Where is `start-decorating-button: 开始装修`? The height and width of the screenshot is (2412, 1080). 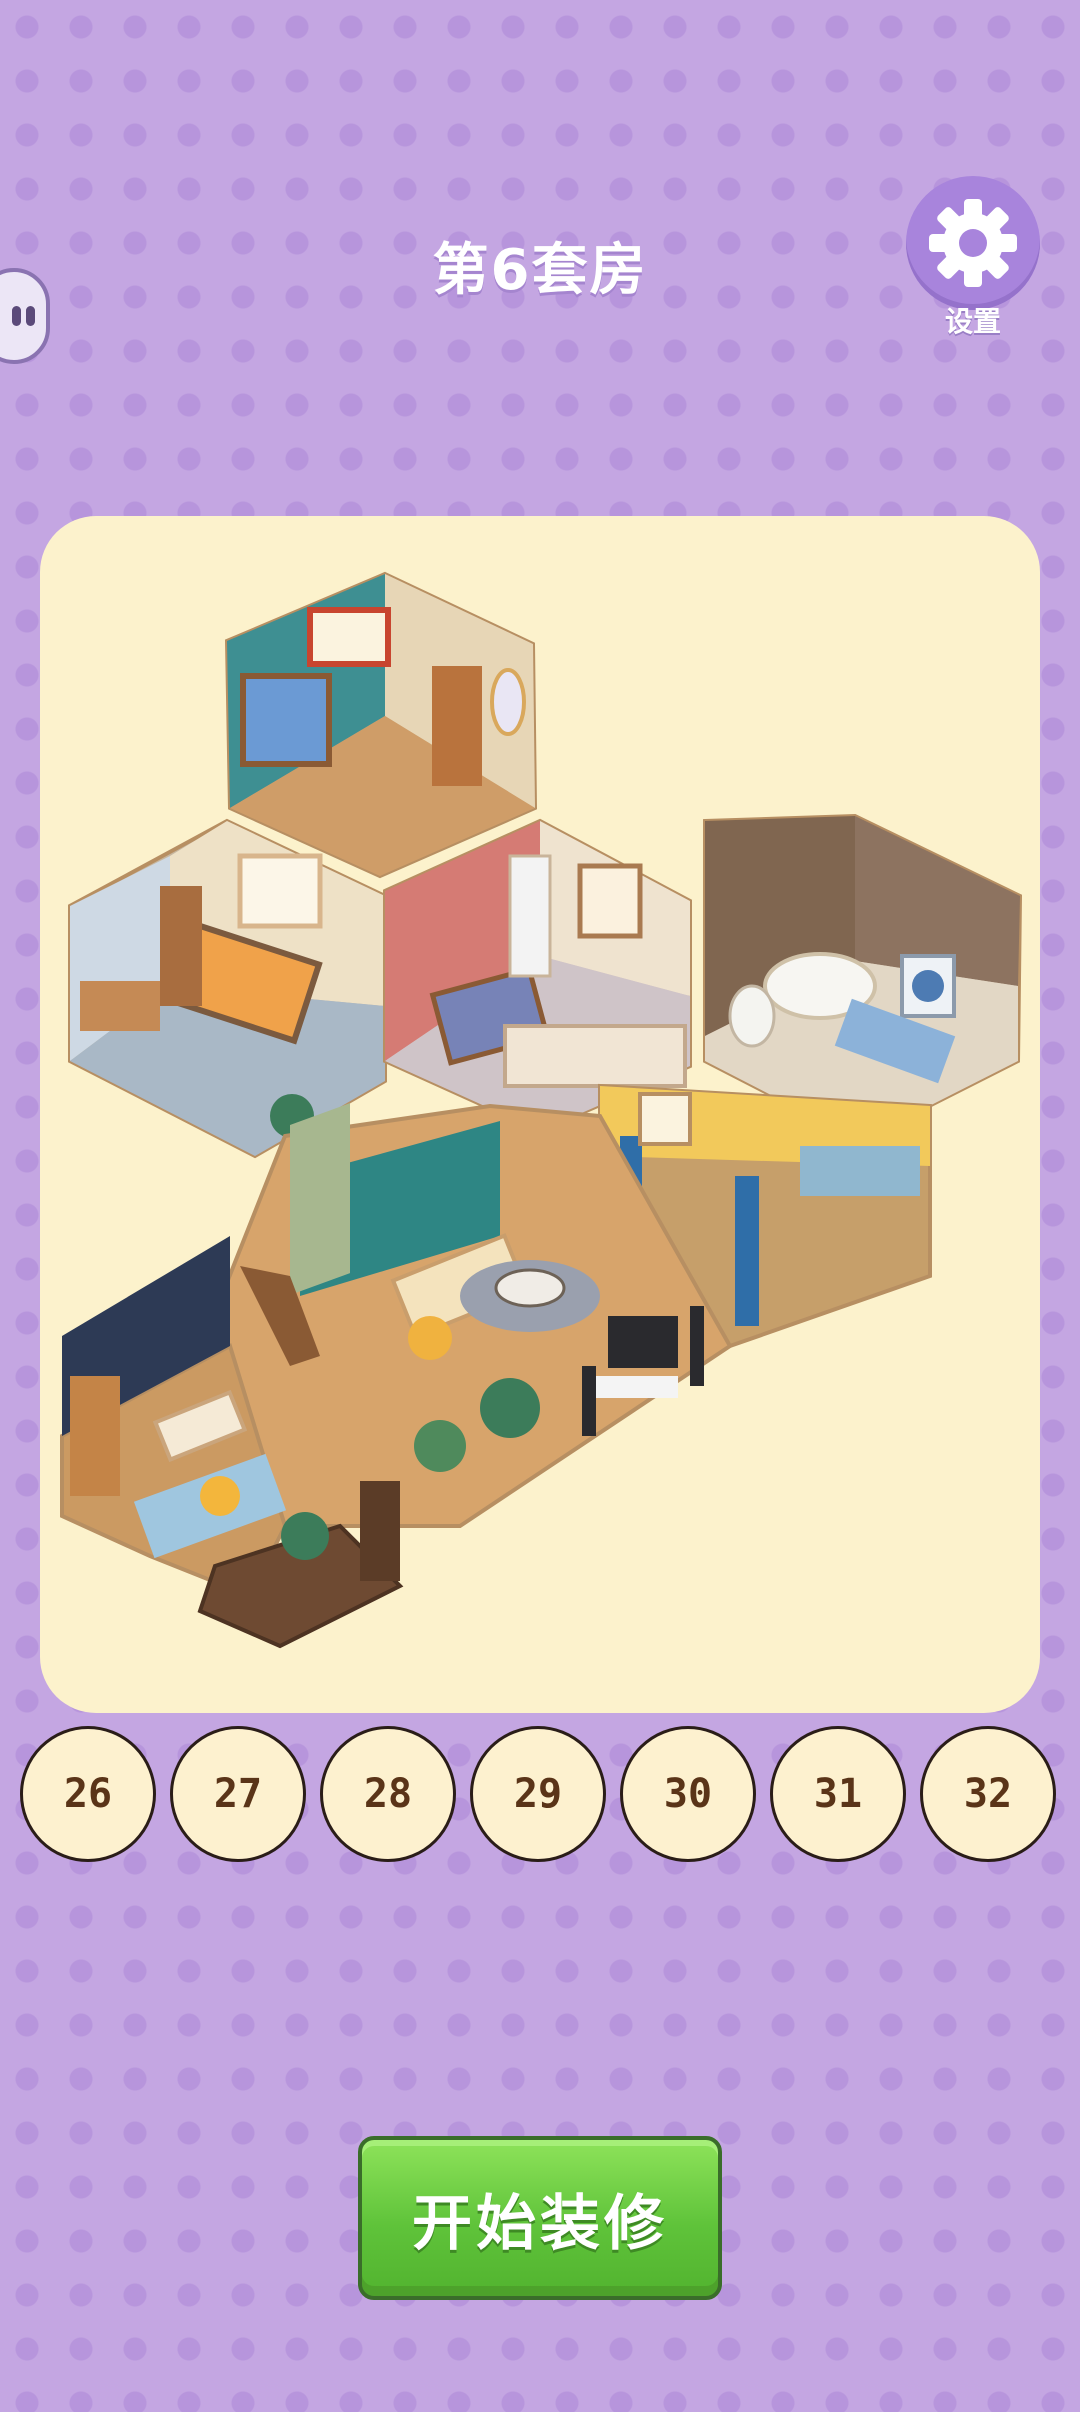 start-decorating-button: 开始装修 is located at coordinates (540, 2218).